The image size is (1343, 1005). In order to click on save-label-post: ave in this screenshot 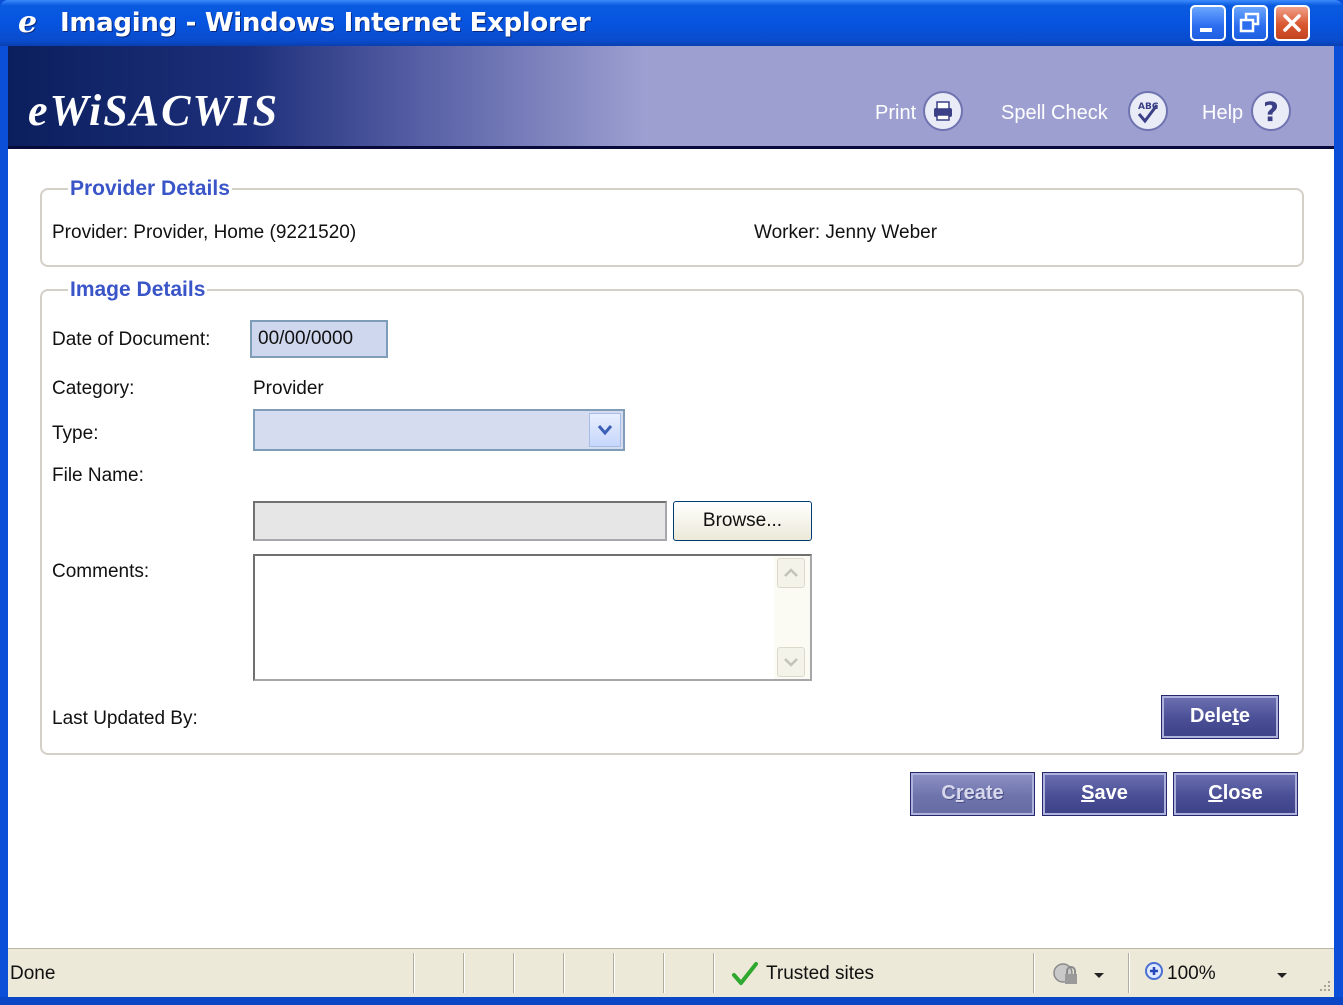, I will do `click(1111, 793)`.